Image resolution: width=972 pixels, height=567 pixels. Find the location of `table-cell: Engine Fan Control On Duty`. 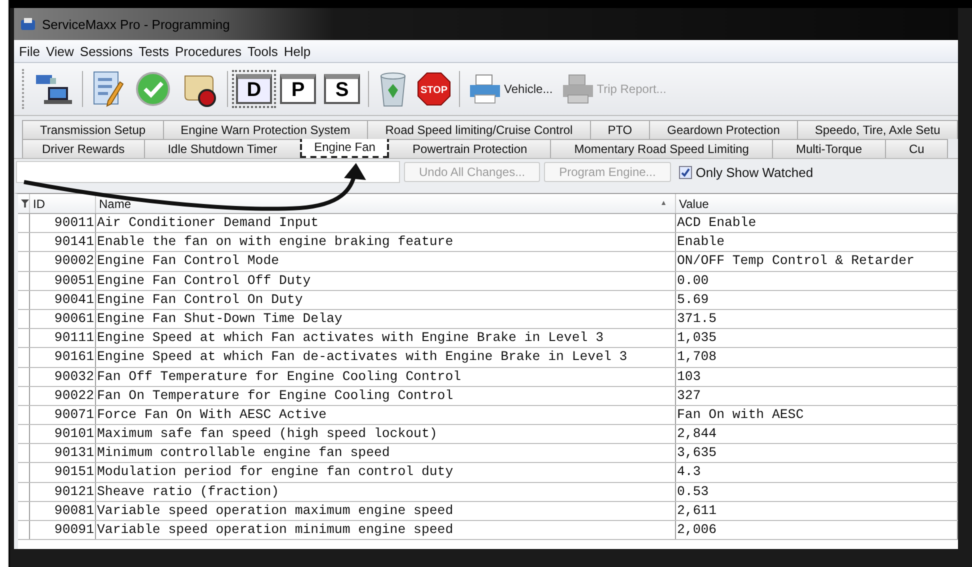

table-cell: Engine Fan Control On Duty is located at coordinates (386, 299).